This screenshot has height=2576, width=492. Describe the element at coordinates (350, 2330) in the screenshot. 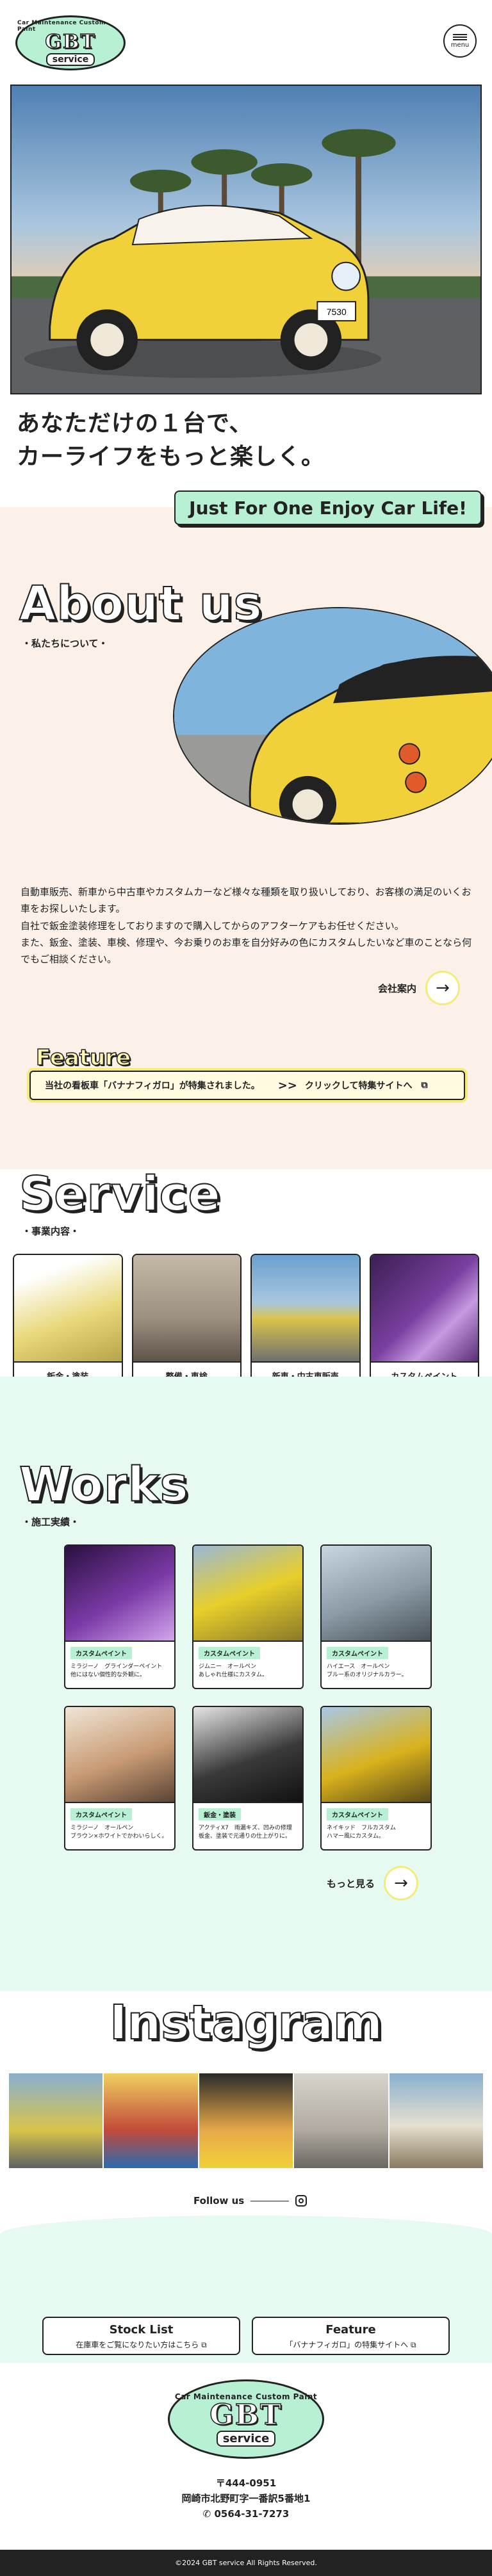

I see `bottom-link-title: Feature` at that location.